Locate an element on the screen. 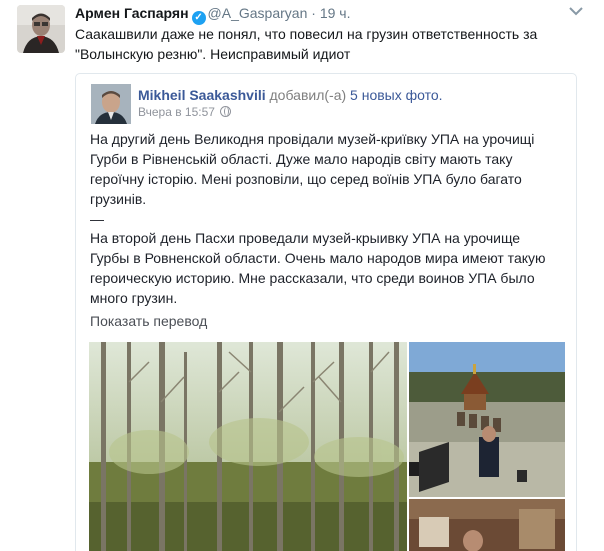 The height and width of the screenshot is (551, 604). tweet-text-line: "Волынскую резню". Неисправимый идиот is located at coordinates (213, 54).